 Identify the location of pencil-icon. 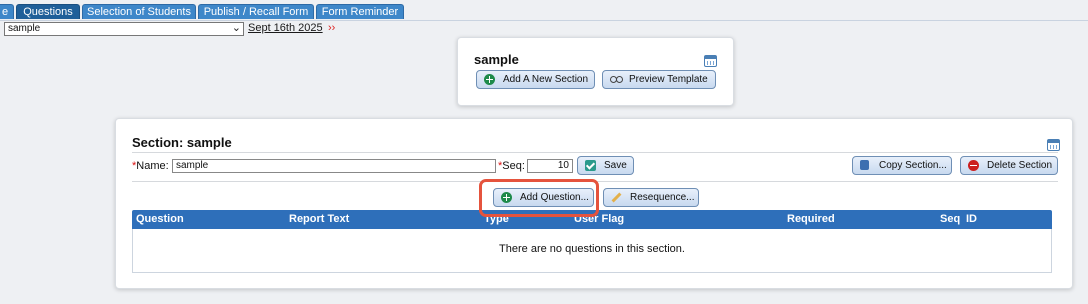
(616, 197).